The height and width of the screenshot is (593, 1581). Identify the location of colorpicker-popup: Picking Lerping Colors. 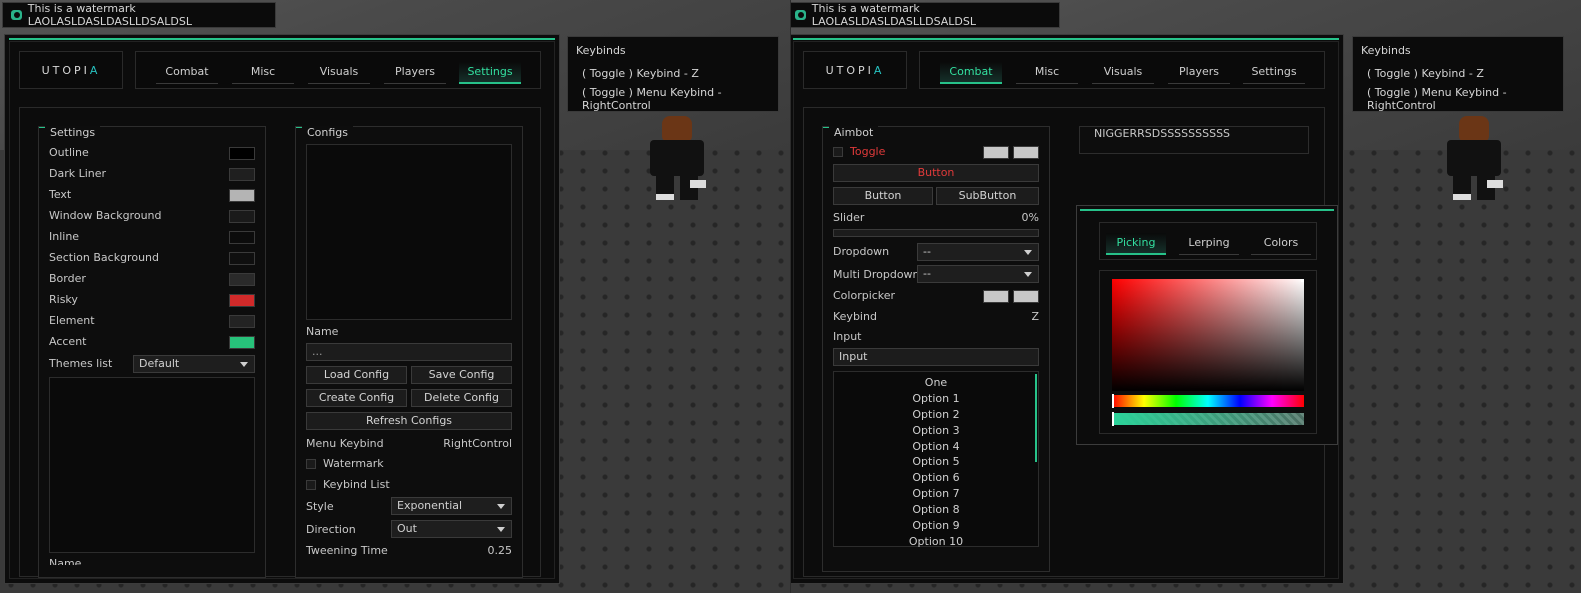
(1207, 325).